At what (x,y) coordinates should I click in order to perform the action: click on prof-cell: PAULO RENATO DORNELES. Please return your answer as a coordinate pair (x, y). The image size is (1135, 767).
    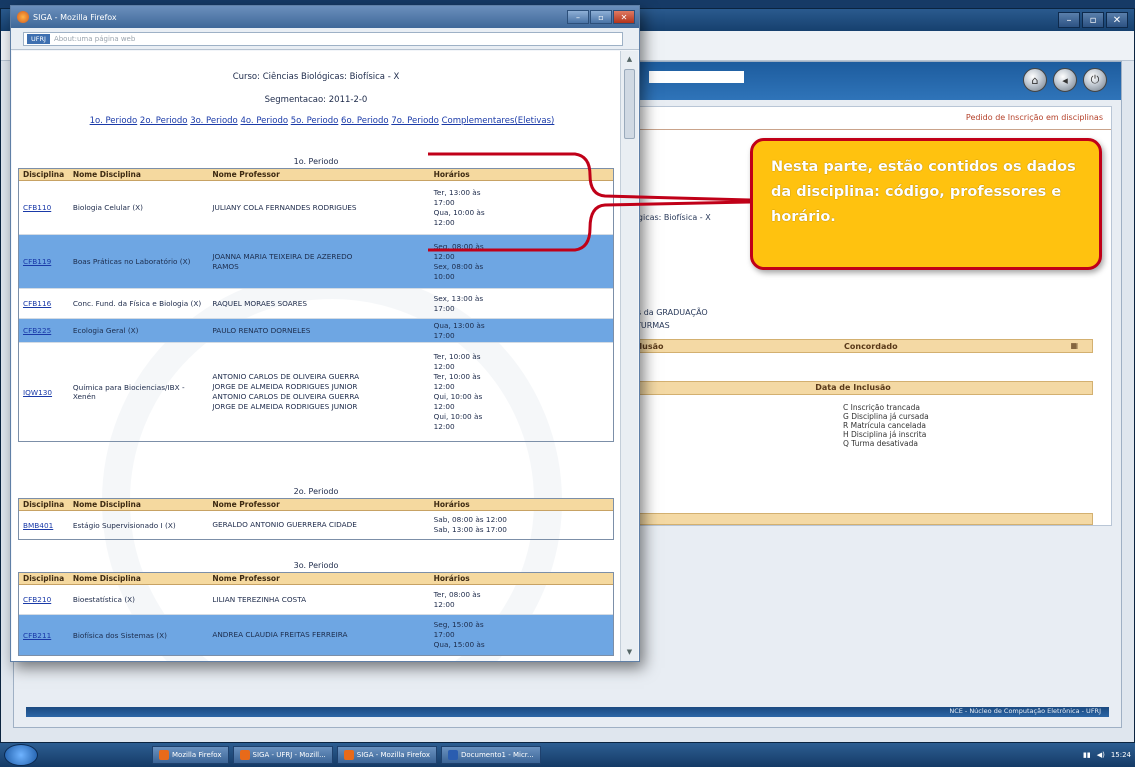
    Looking at the image, I should click on (318, 331).